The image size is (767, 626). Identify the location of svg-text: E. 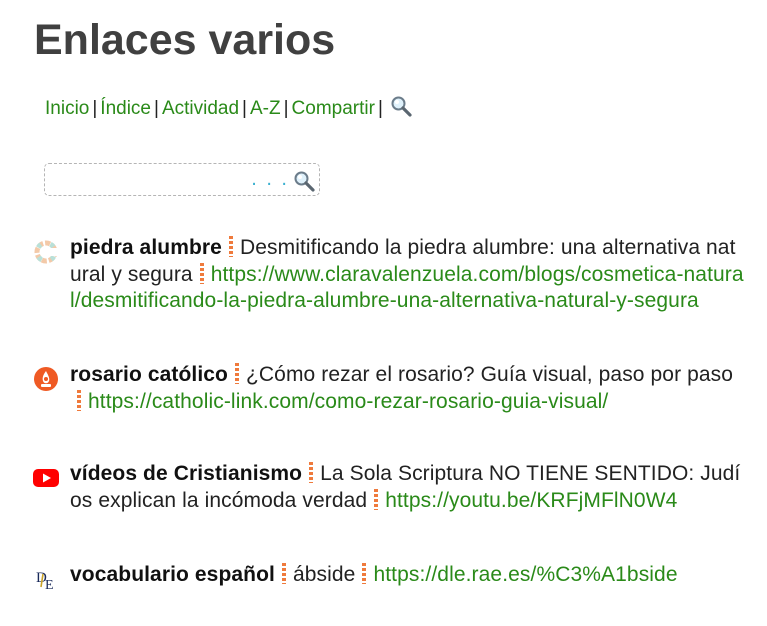
(49, 585).